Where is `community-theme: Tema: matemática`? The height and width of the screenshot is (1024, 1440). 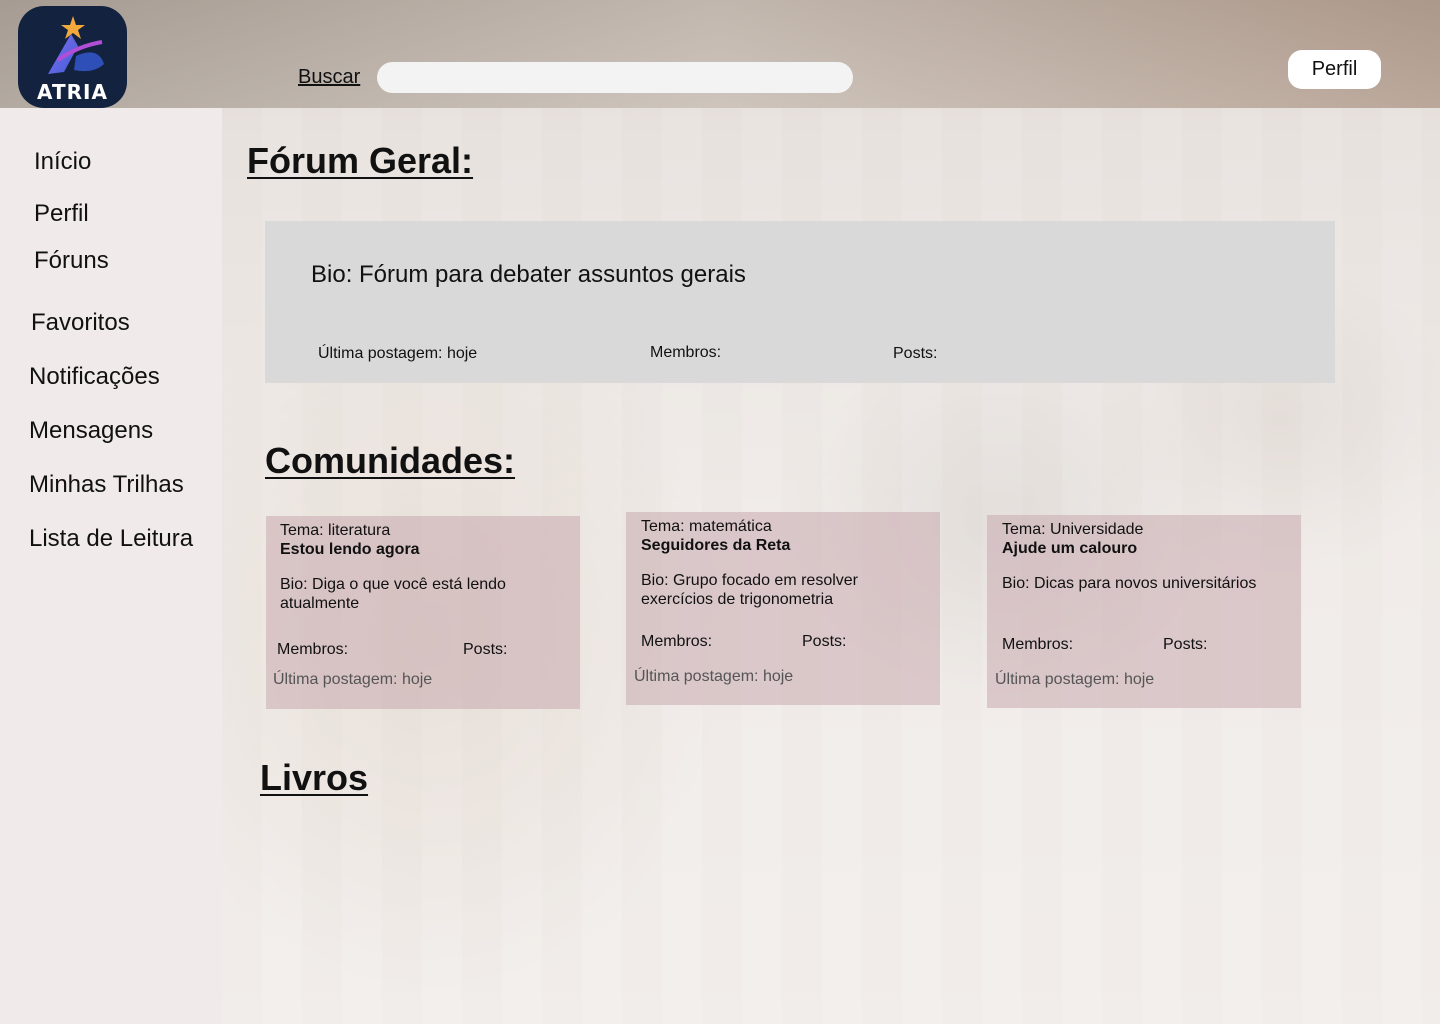
community-theme: Tema: matemática is located at coordinates (706, 526).